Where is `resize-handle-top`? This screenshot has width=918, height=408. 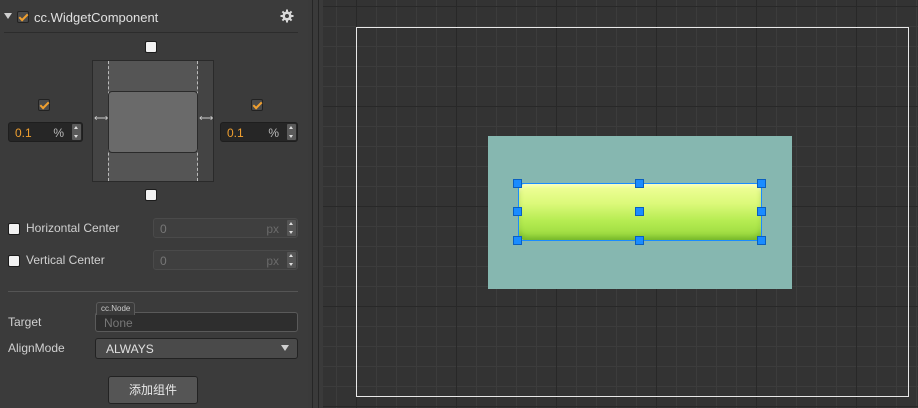
resize-handle-top is located at coordinates (639, 183).